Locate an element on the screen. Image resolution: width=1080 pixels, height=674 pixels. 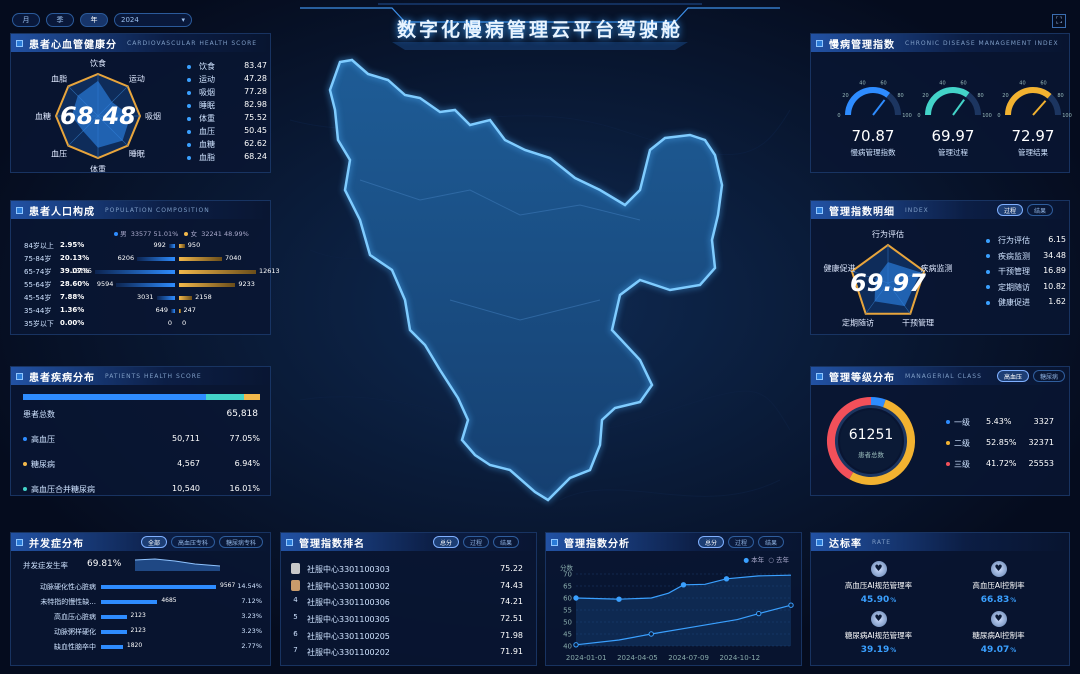
radar-score: 69.97 is located at coordinates (888, 283).